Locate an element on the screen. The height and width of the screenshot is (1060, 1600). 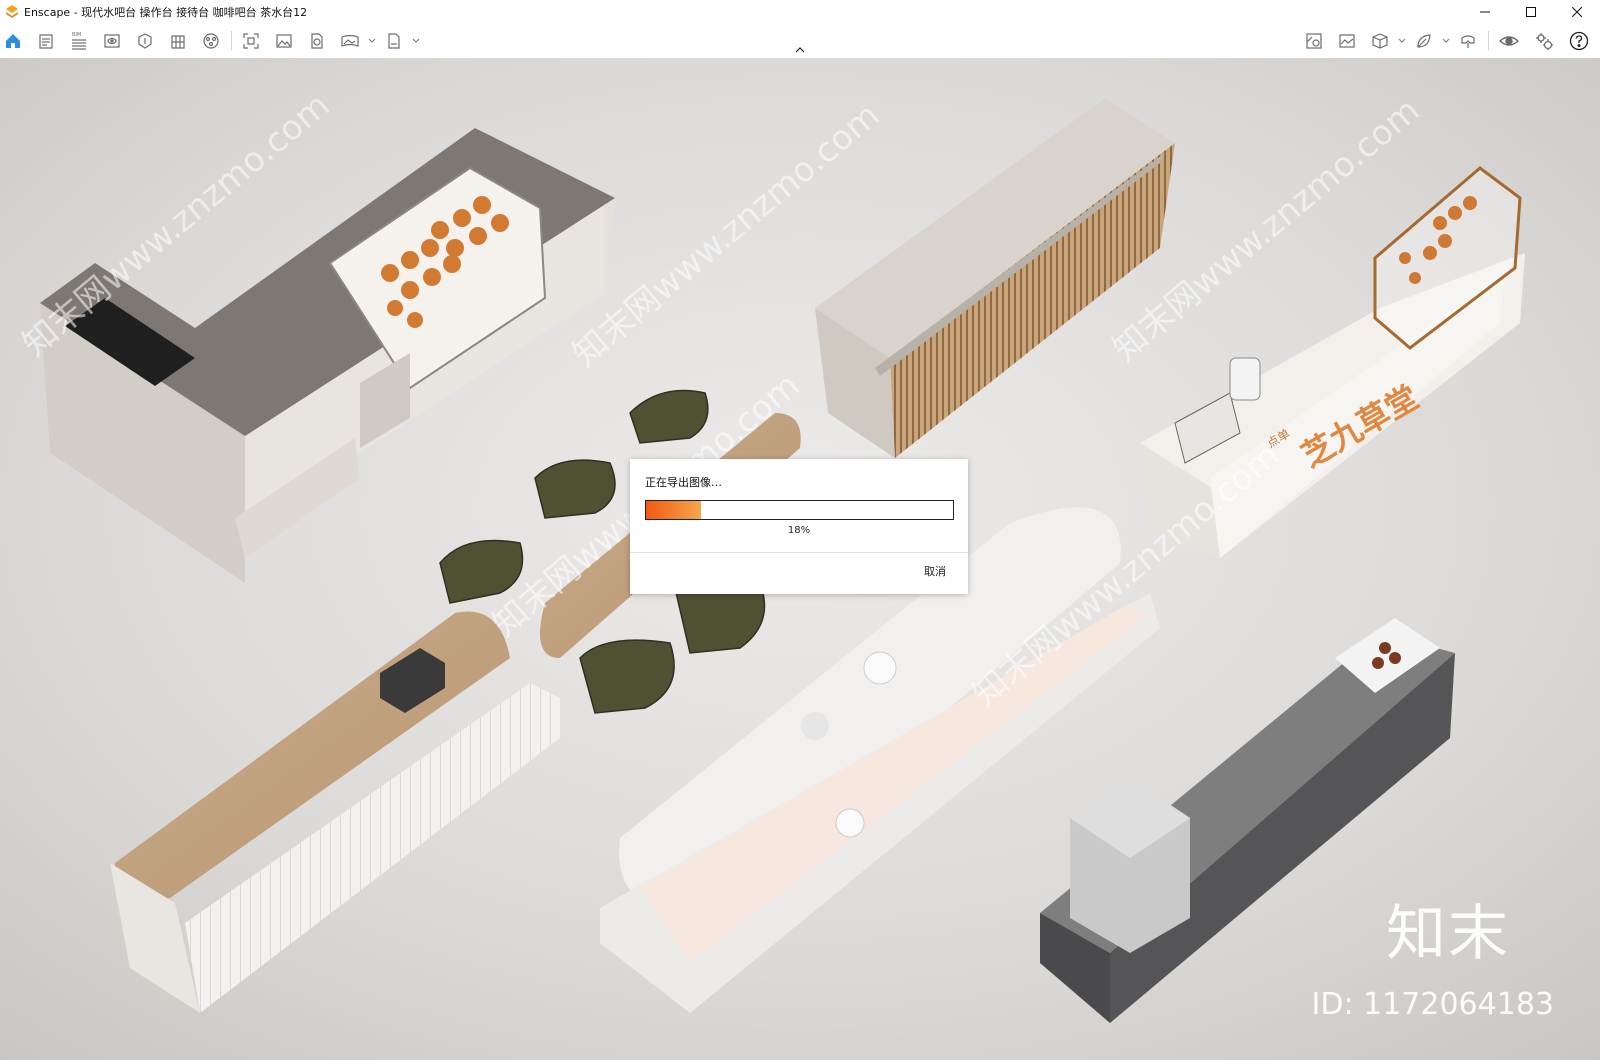
brand-watermark: 知末 is located at coordinates (1448, 934).